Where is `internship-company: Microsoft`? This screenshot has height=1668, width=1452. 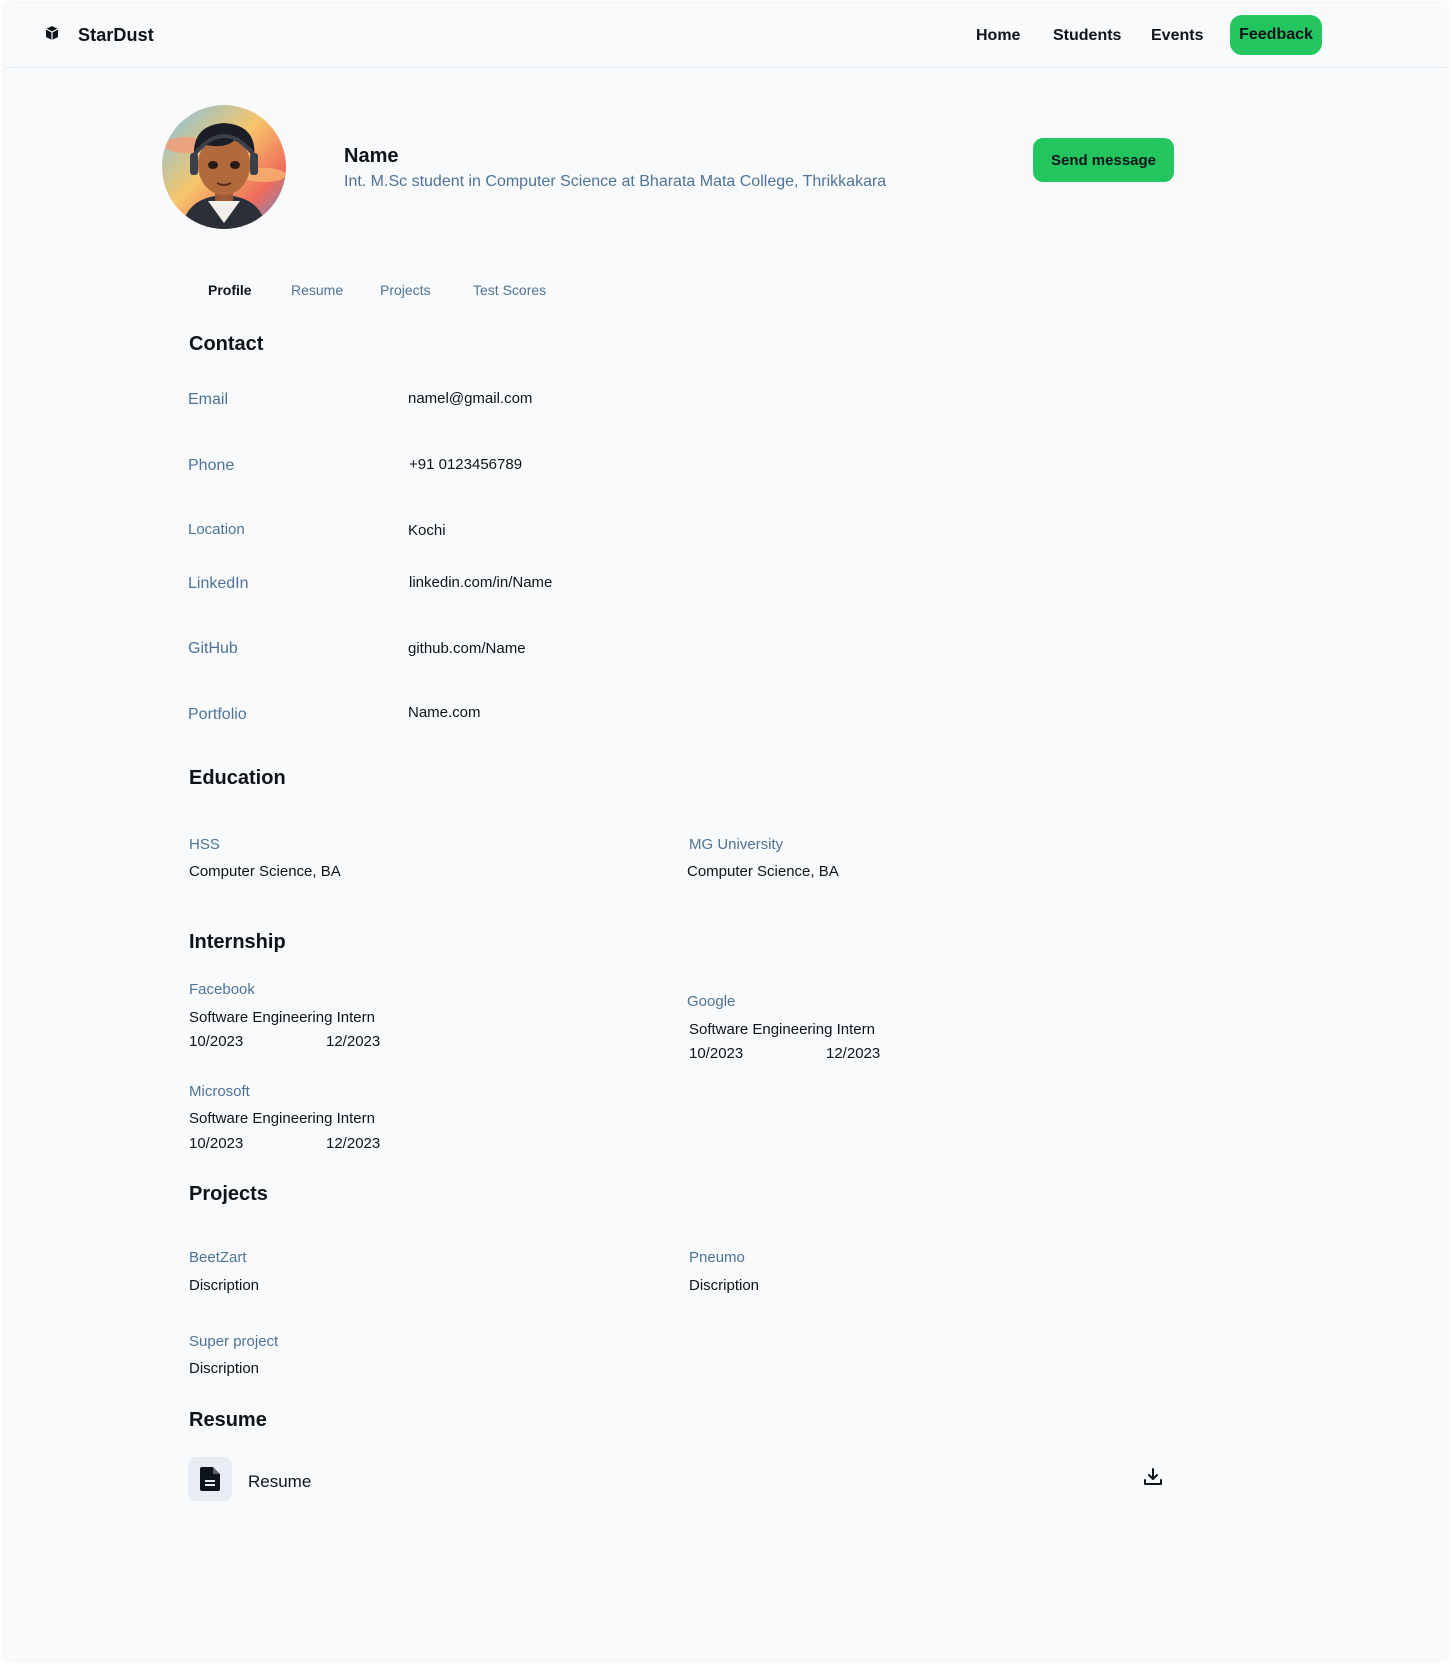 internship-company: Microsoft is located at coordinates (219, 1091).